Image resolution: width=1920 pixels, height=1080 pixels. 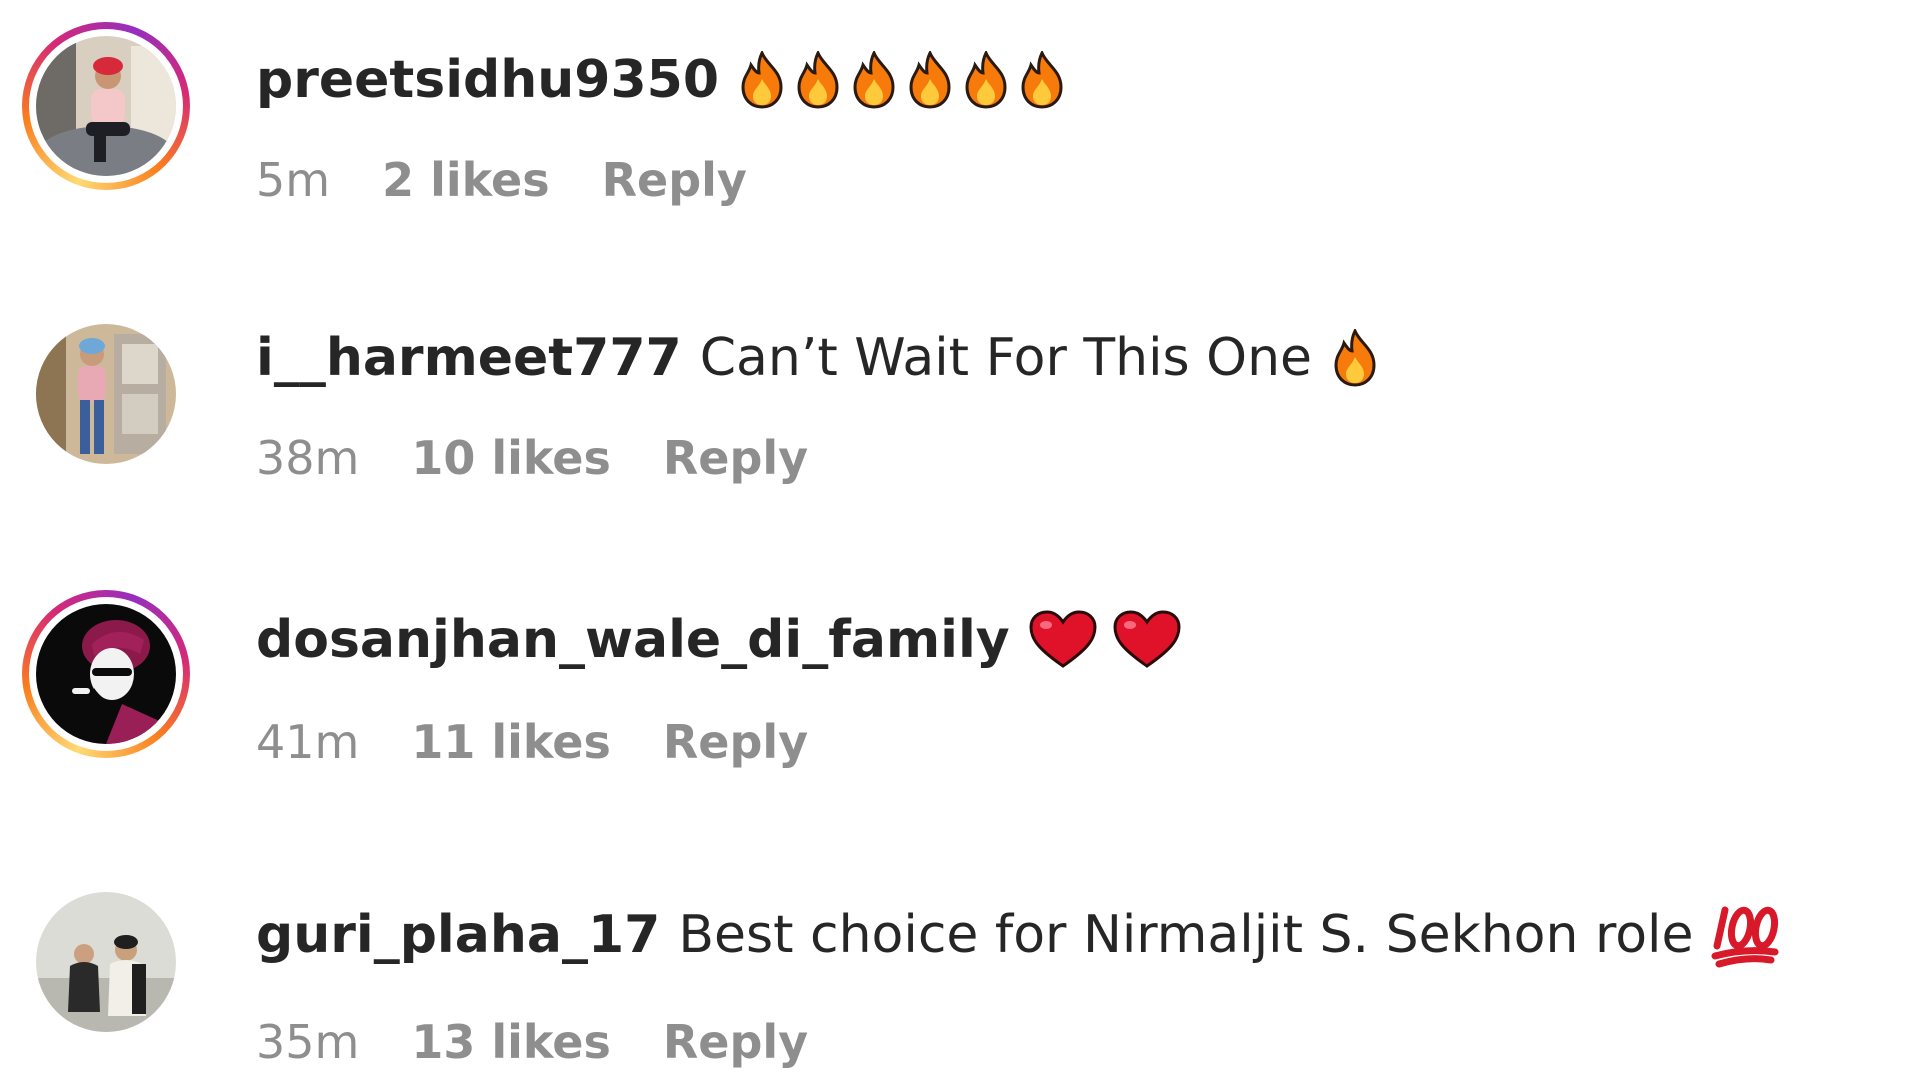 I want to click on comment-likes: 11 likes, so click(x=511, y=742).